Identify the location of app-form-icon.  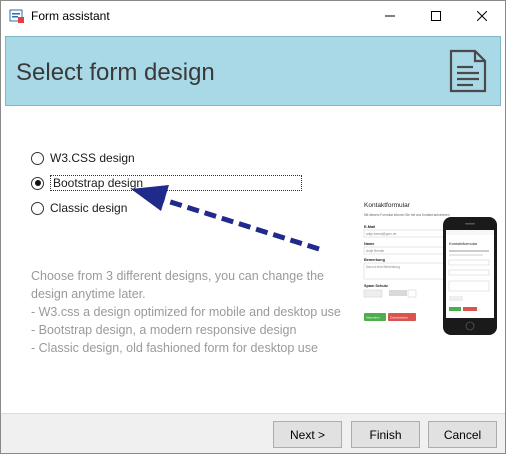
(16, 16).